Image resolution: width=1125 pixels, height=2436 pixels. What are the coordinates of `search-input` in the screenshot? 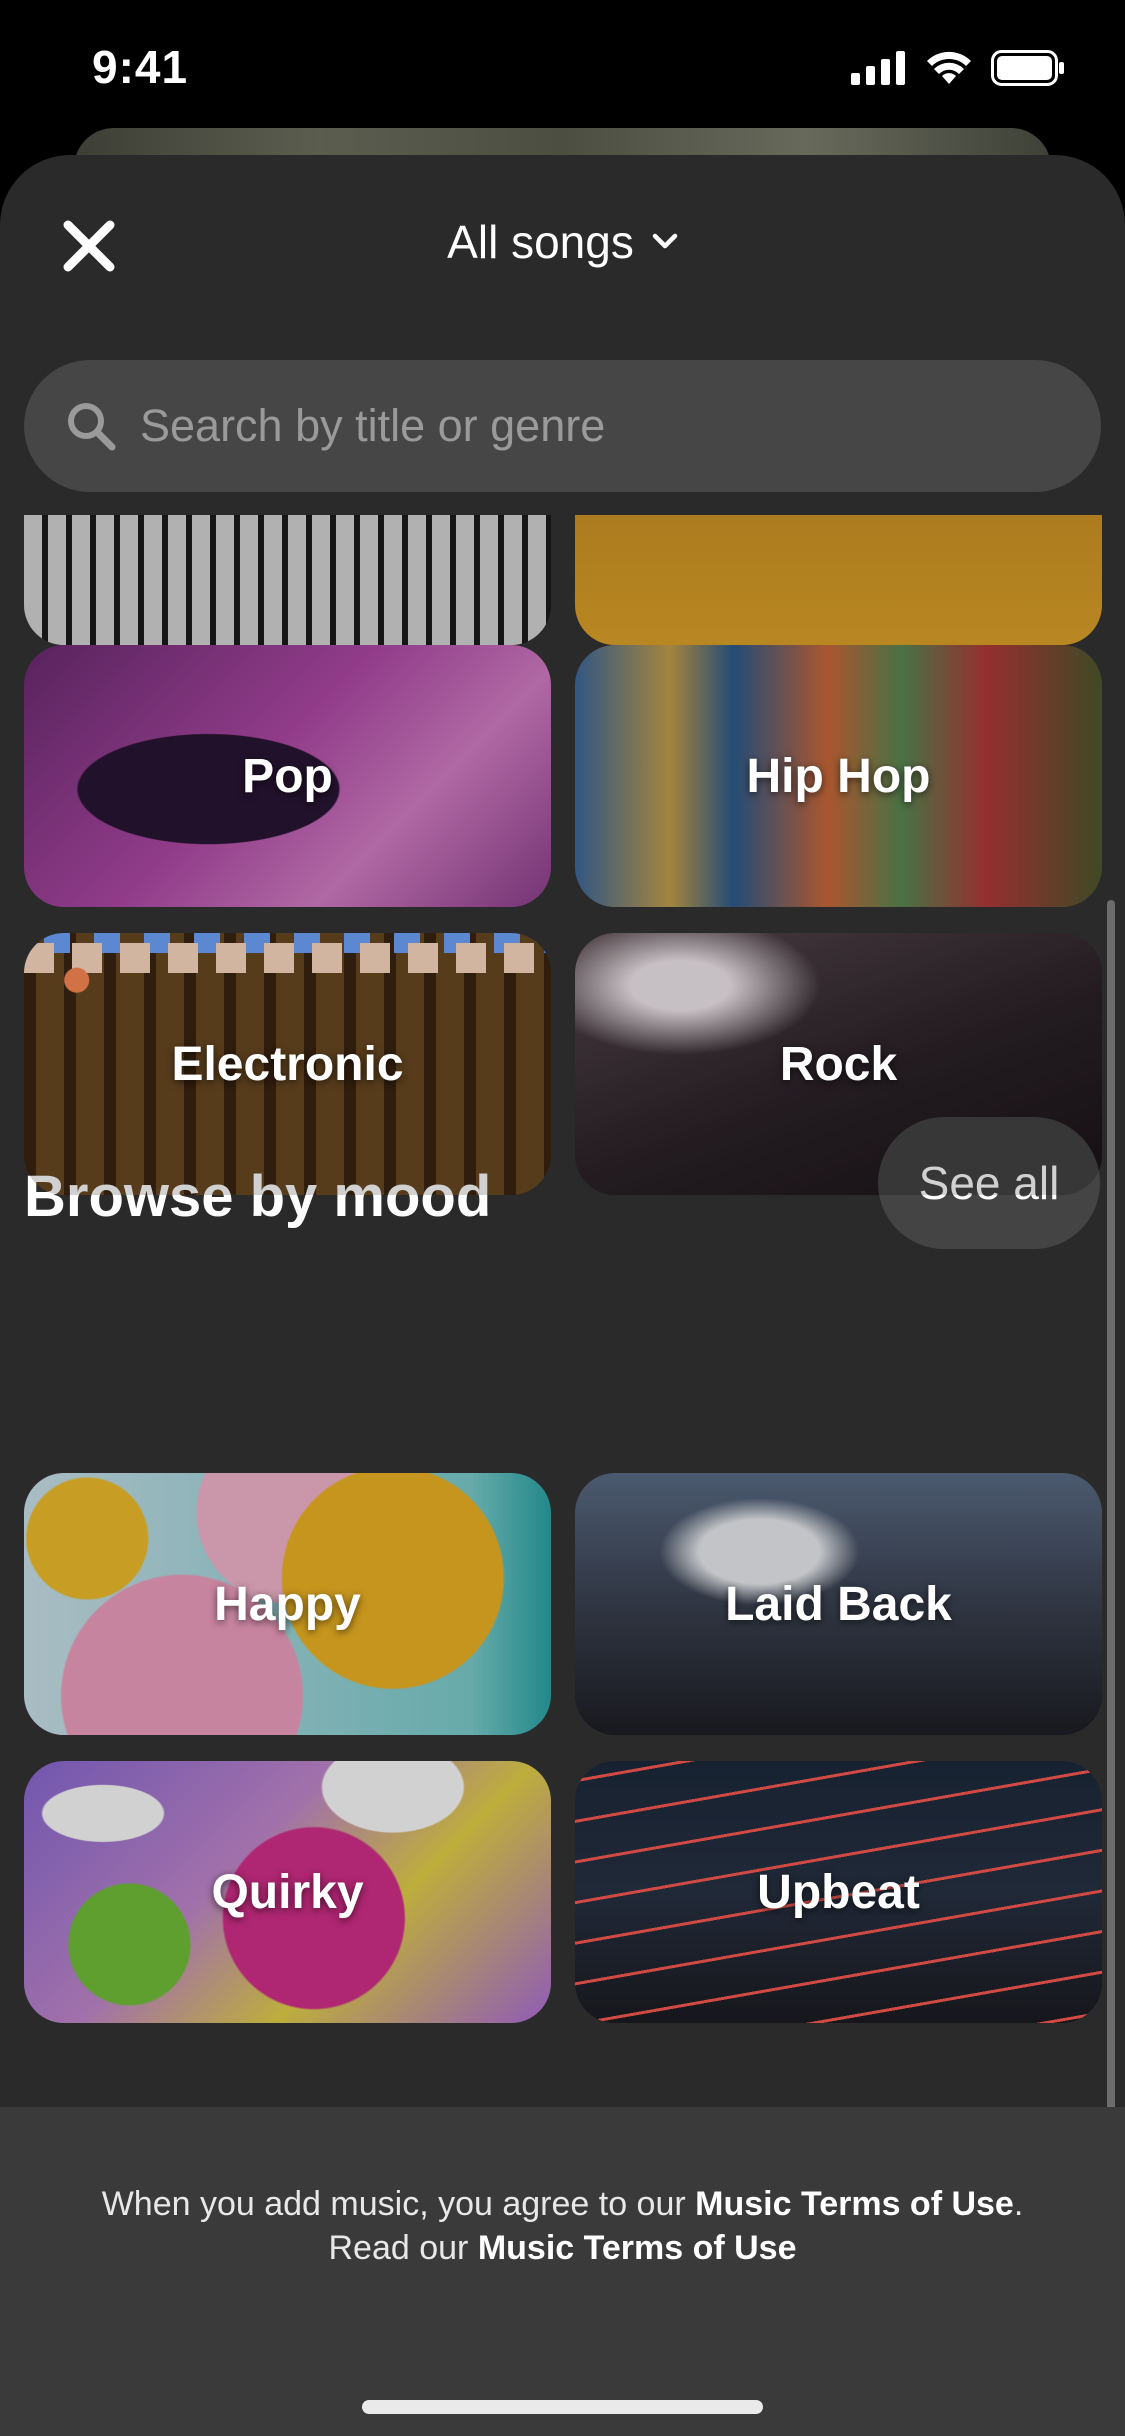 It's located at (590, 426).